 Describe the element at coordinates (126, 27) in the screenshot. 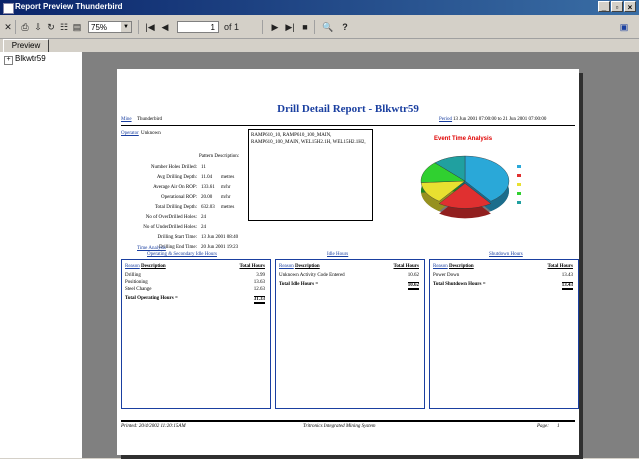

I see `chevron-down-icon: ▼` at that location.